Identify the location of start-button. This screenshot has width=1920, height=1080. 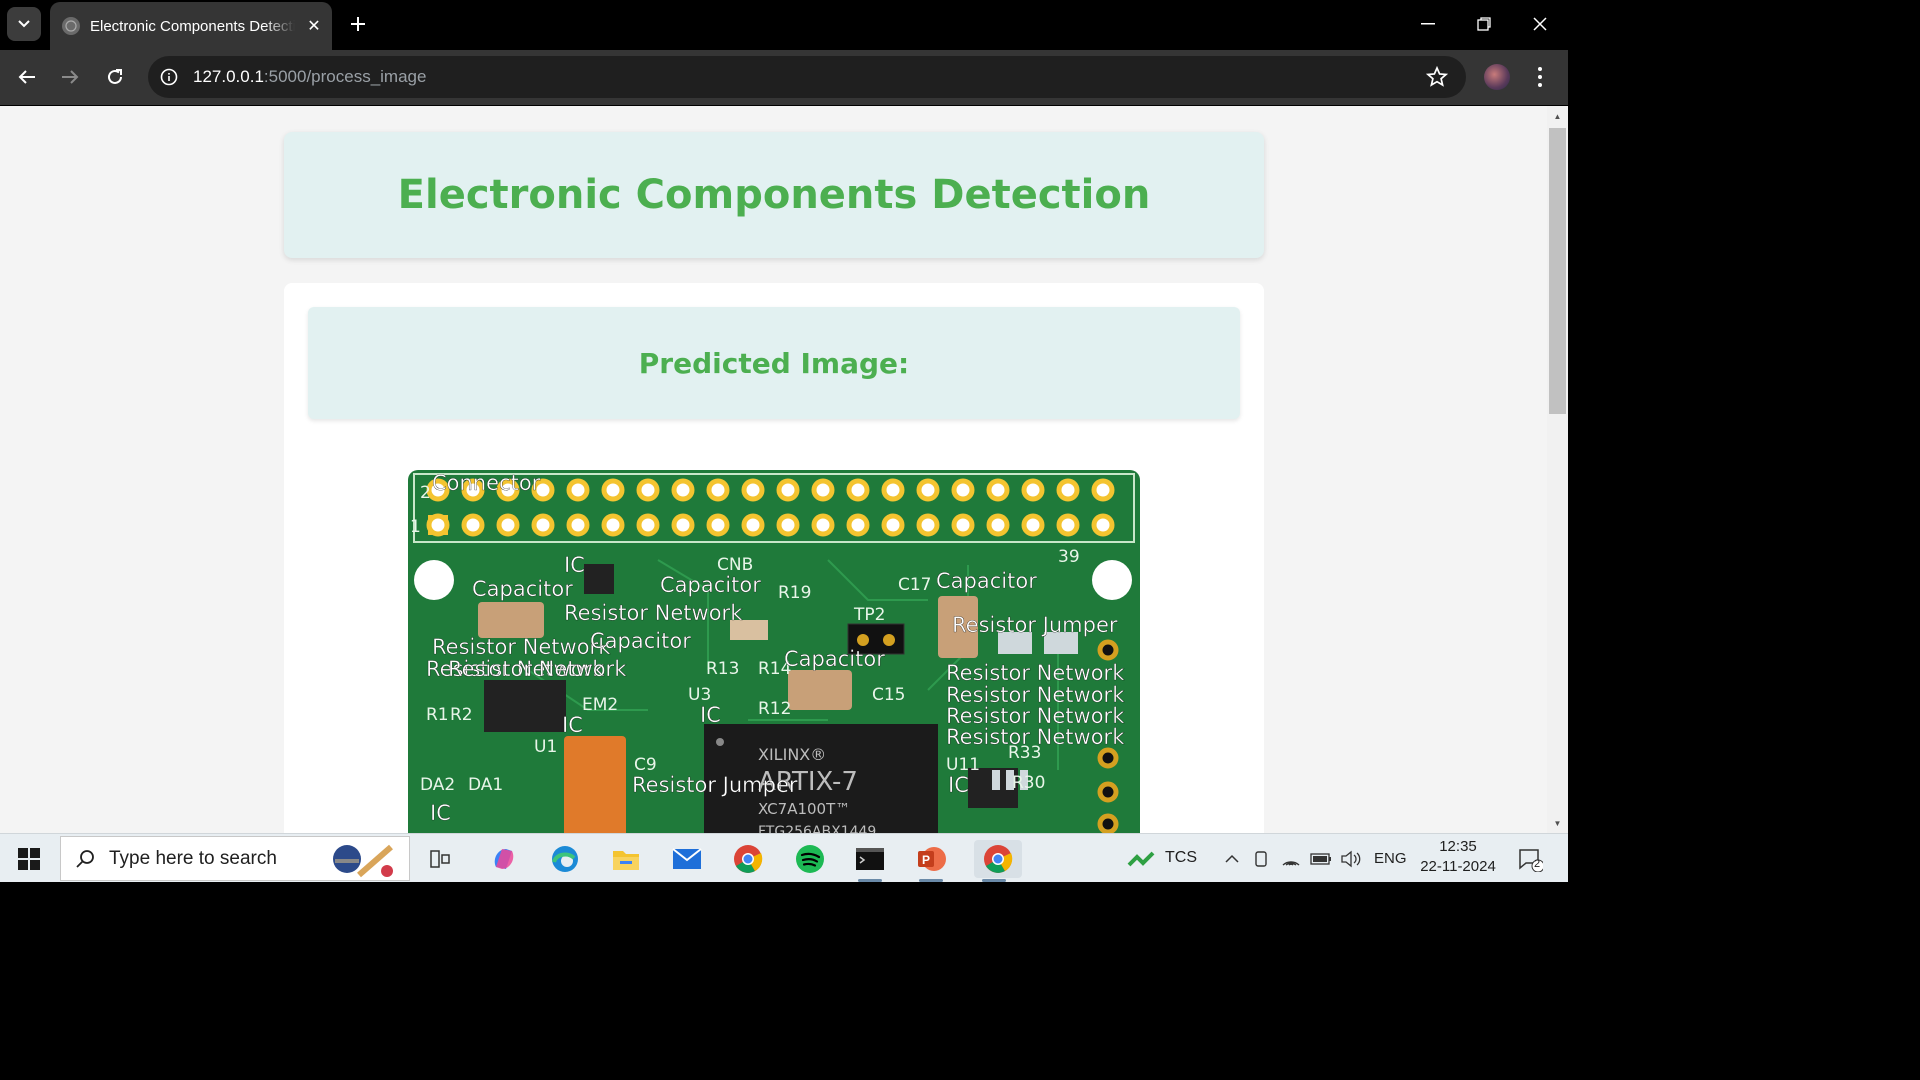
(29, 858).